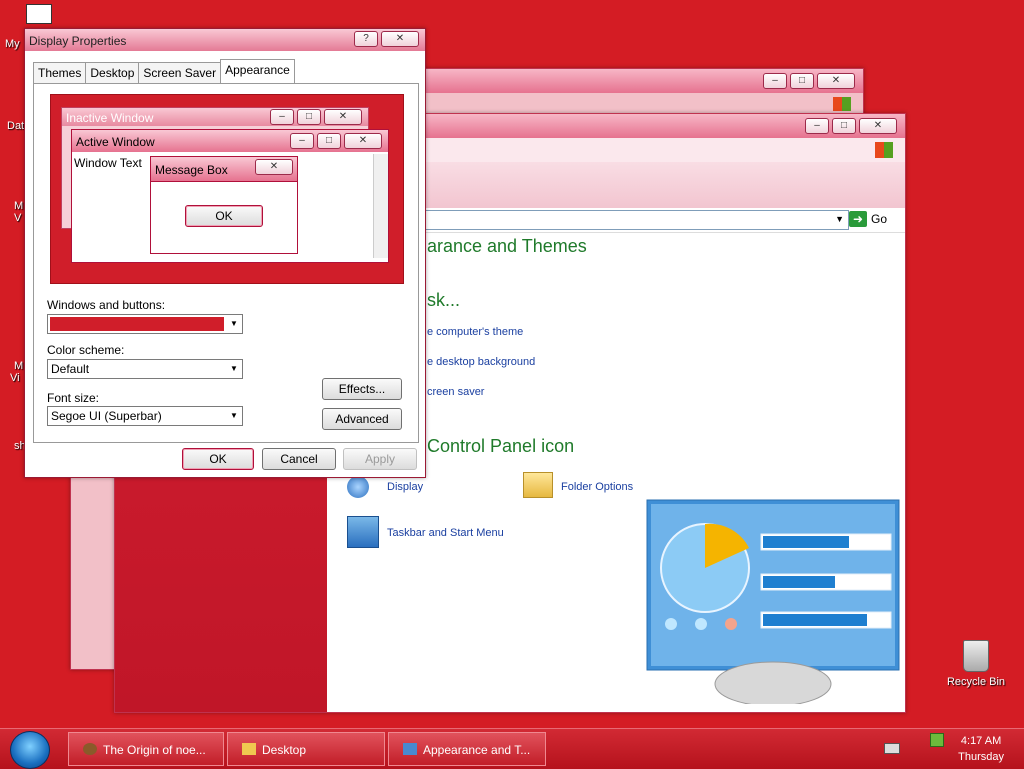  Describe the element at coordinates (249, 749) in the screenshot. I see `folder-icon` at that location.